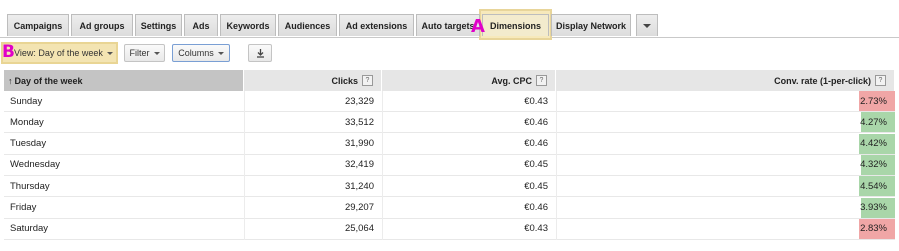 This screenshot has height=251, width=899. Describe the element at coordinates (344, 80) in the screenshot. I see `column-header-clicks-label: Clicks` at that location.